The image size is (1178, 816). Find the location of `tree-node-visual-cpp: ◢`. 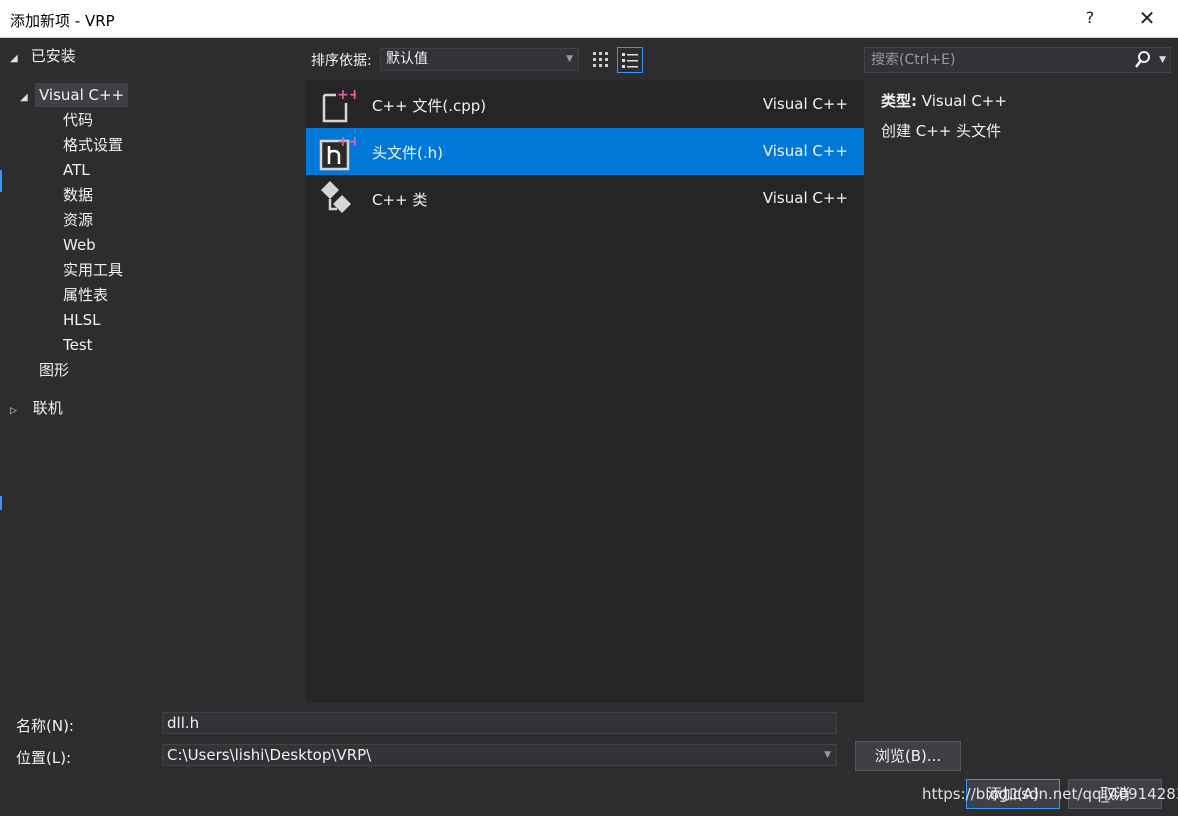

tree-node-visual-cpp: ◢ is located at coordinates (25, 95).